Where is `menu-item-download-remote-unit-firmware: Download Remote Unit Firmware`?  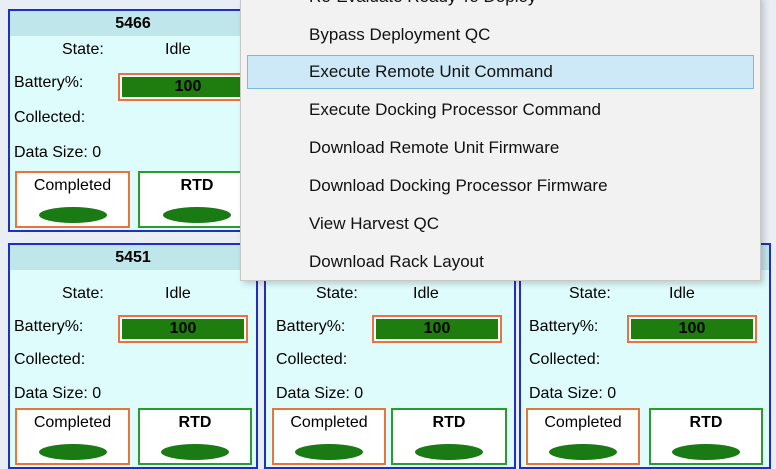 menu-item-download-remote-unit-firmware: Download Remote Unit Firmware is located at coordinates (500, 148).